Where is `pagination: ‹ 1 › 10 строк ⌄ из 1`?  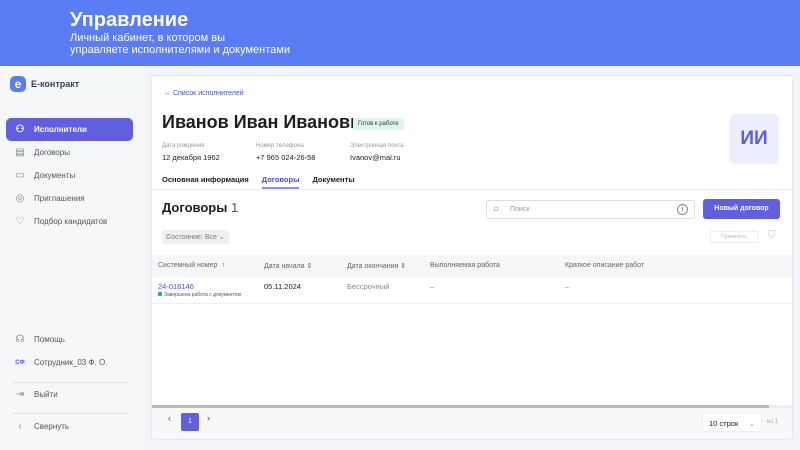 pagination: ‹ 1 › 10 строк ⌄ из 1 is located at coordinates (472, 423).